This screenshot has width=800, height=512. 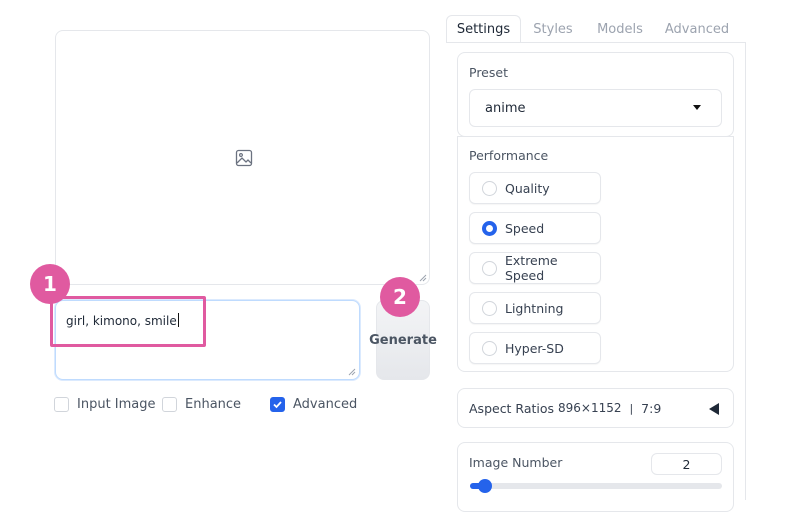 What do you see at coordinates (745, 271) in the screenshot?
I see `panel-border` at bounding box center [745, 271].